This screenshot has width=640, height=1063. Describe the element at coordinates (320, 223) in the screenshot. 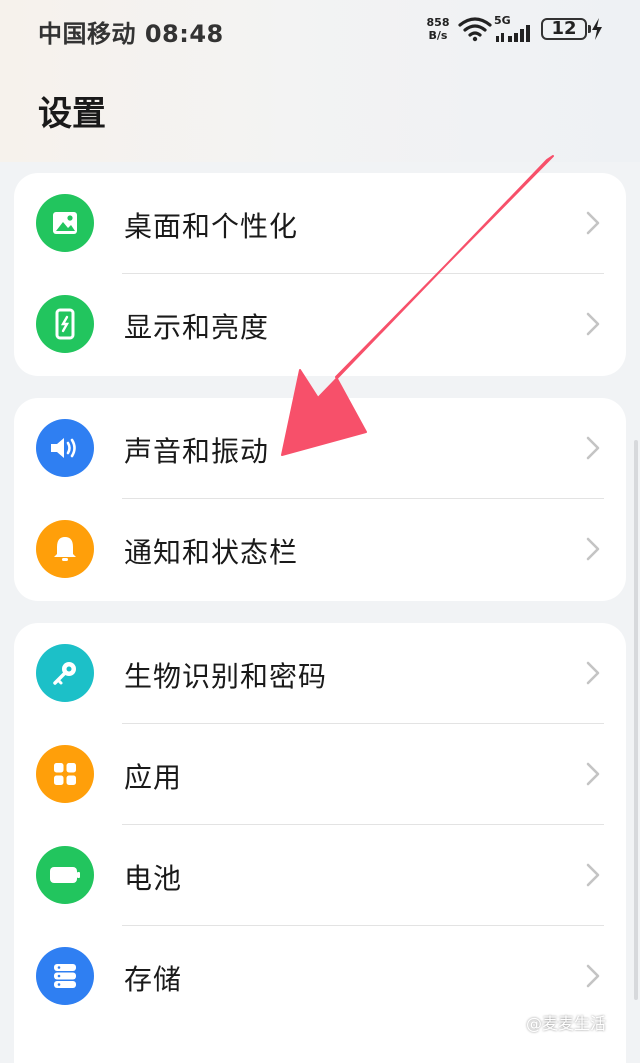

I see `settings-item-desktop-personalization: 桌面和个性化` at that location.